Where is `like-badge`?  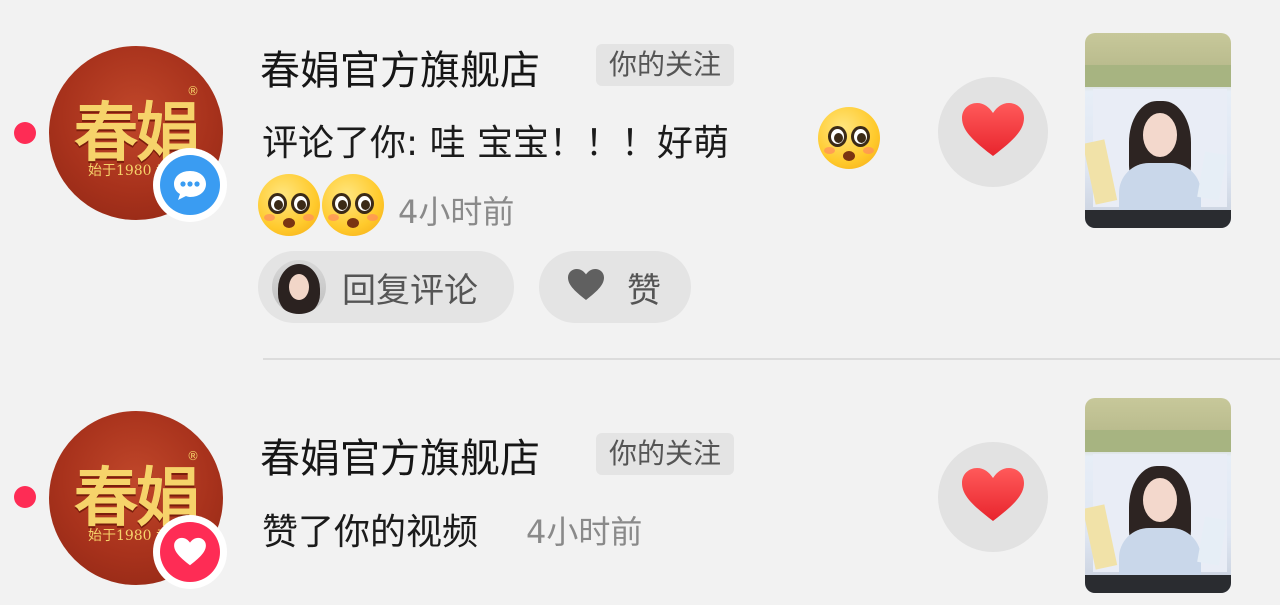 like-badge is located at coordinates (190, 552).